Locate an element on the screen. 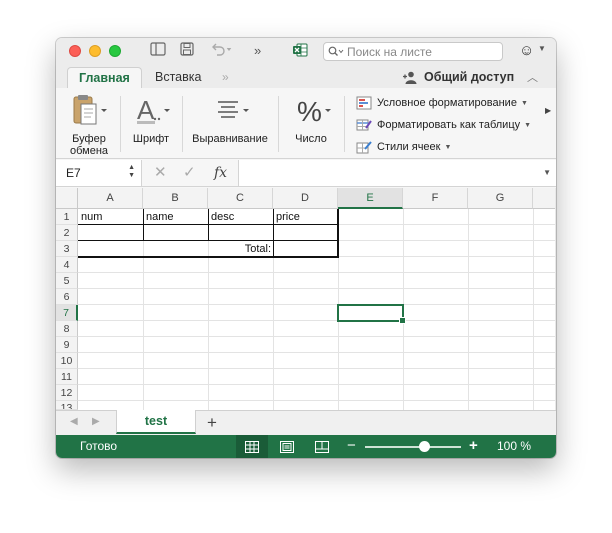 The width and height of the screenshot is (612, 533). name-box: E7 ▲ ▼ is located at coordinates (99, 173).